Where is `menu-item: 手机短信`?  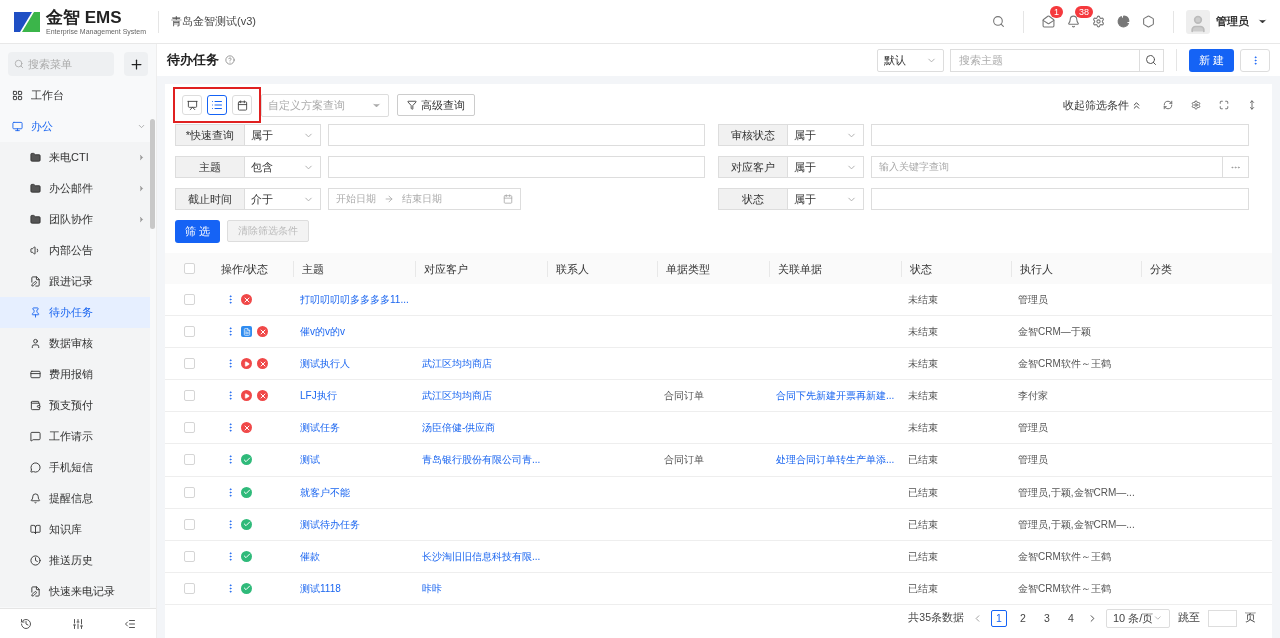 menu-item: 手机短信 is located at coordinates (75, 467).